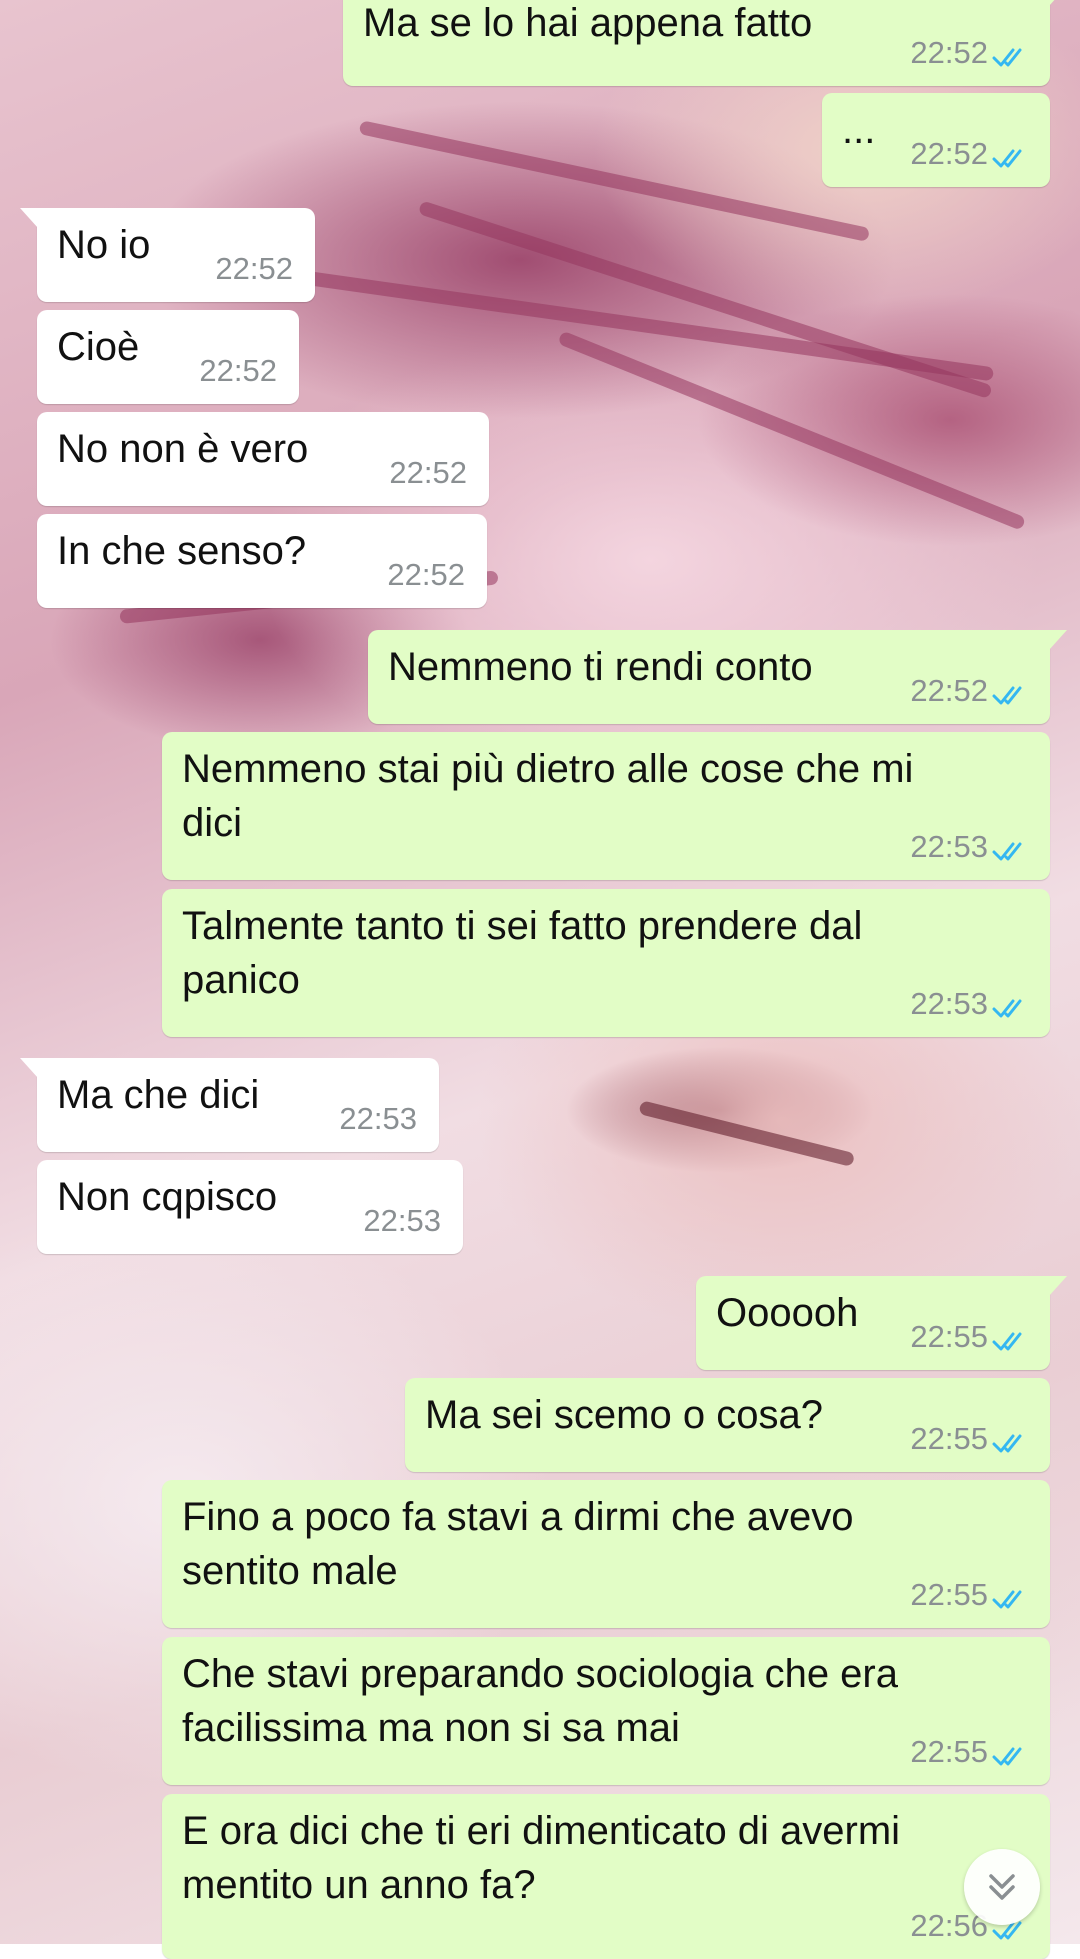 The height and width of the screenshot is (1959, 1080). I want to click on message-line: Ma che dici, so click(158, 1095).